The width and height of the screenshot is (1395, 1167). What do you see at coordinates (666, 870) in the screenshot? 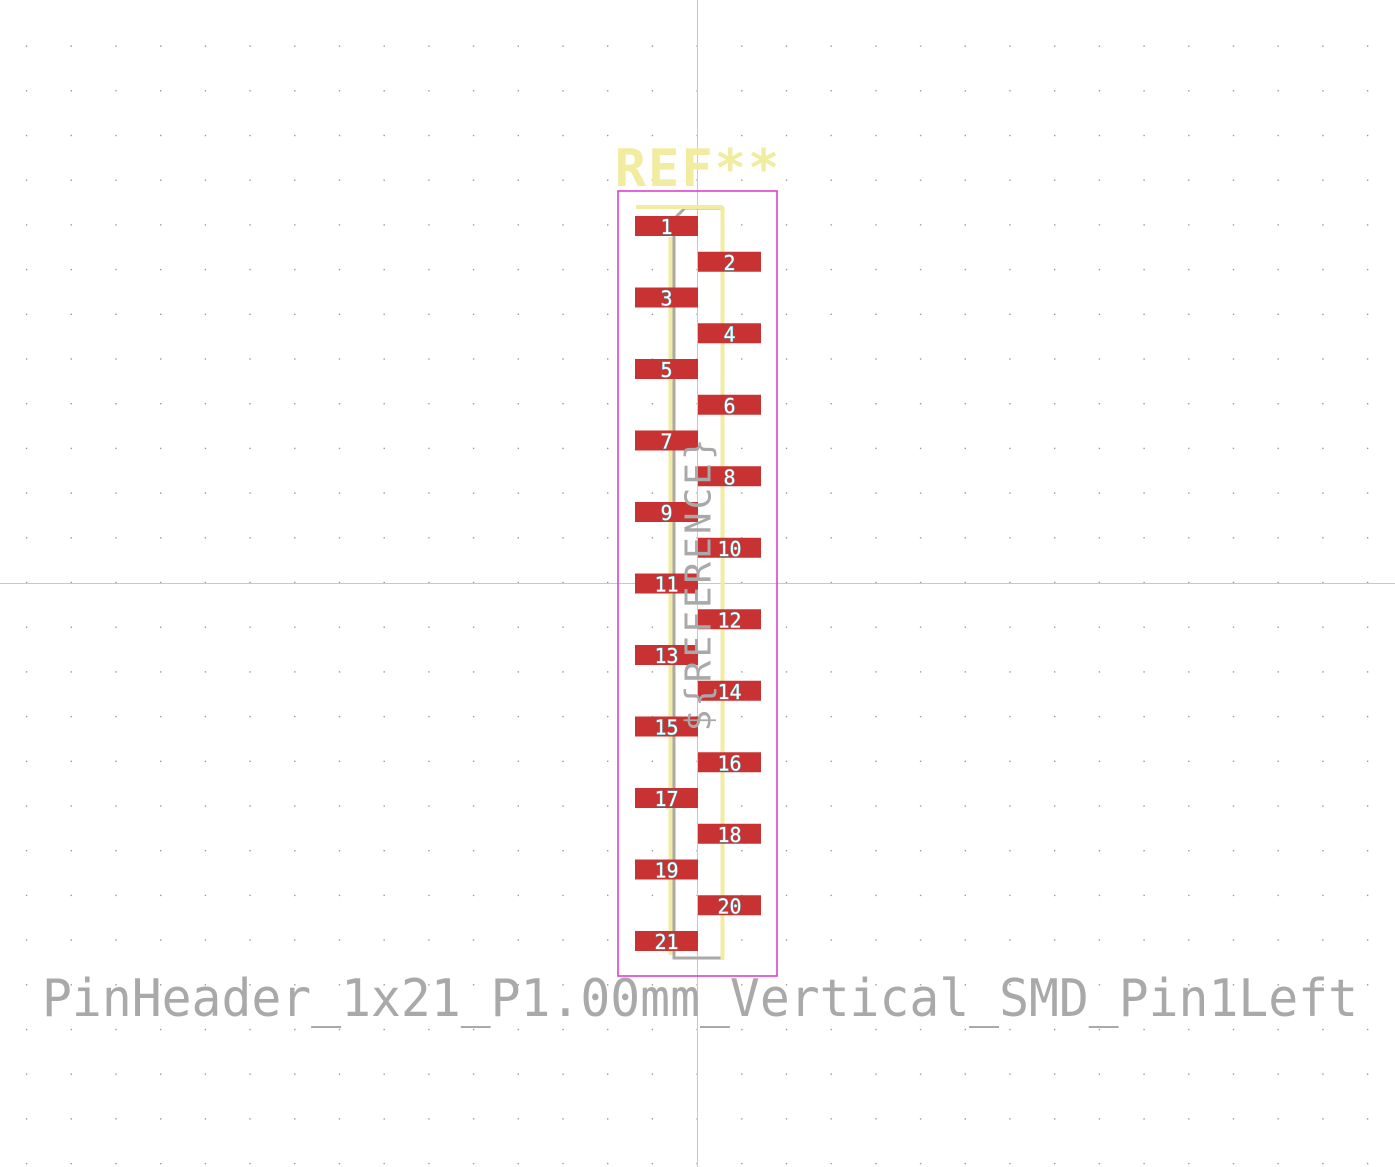
I see `pad-19: 19` at bounding box center [666, 870].